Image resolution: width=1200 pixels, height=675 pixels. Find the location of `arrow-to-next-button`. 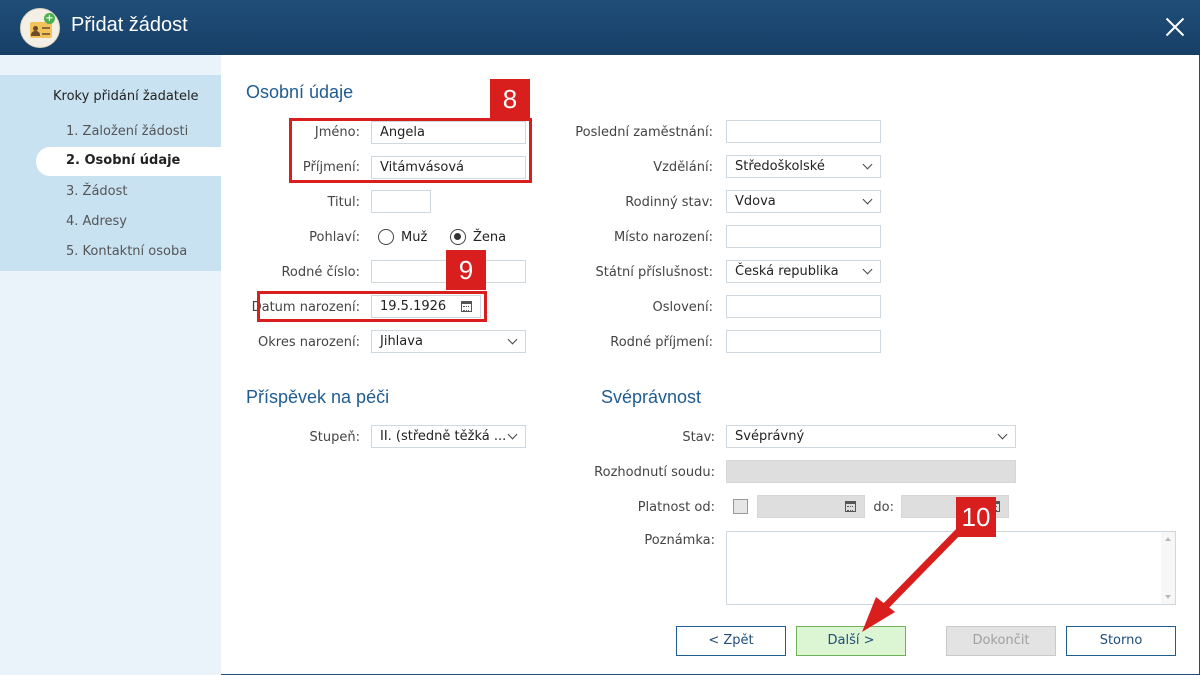

arrow-to-next-button is located at coordinates (914, 577).